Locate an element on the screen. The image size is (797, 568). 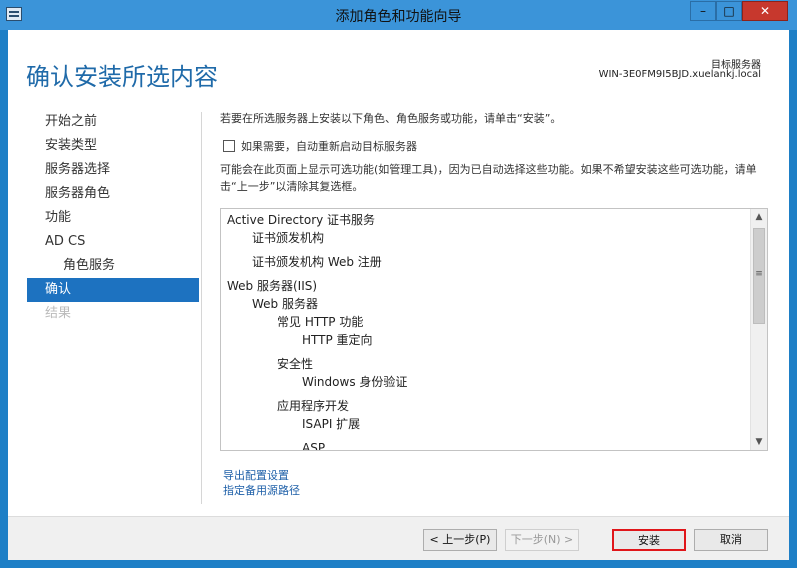
cancel-button: 取消 is located at coordinates (731, 540).